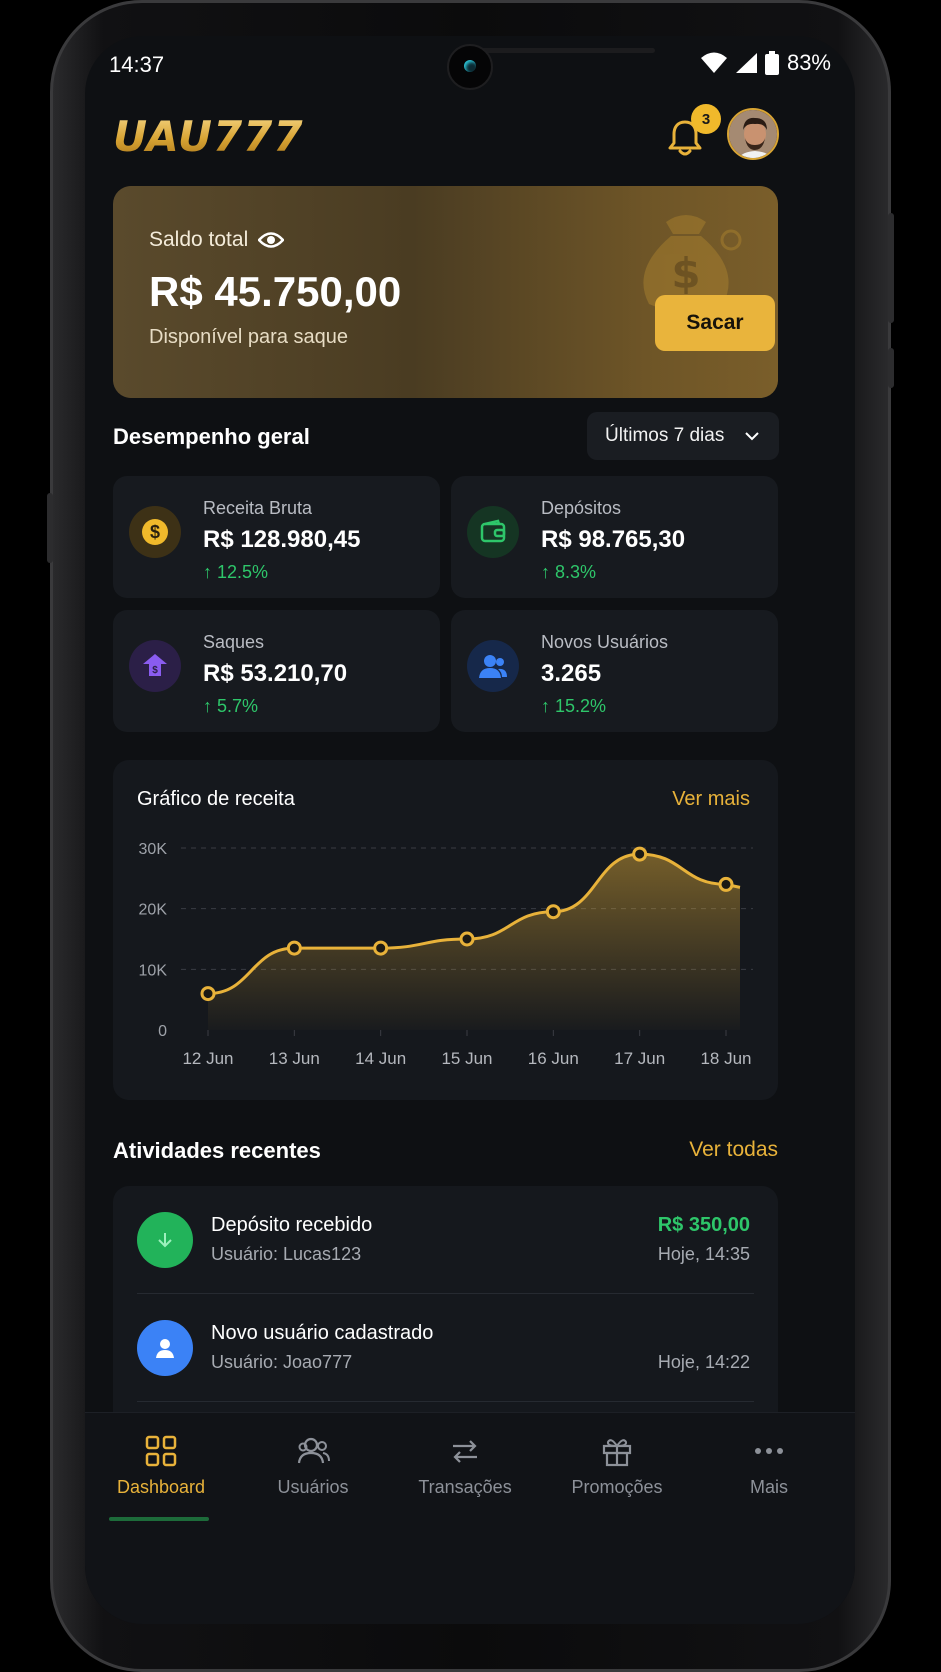  Describe the element at coordinates (571, 673) in the screenshot. I see `stat-value: 3.265` at that location.